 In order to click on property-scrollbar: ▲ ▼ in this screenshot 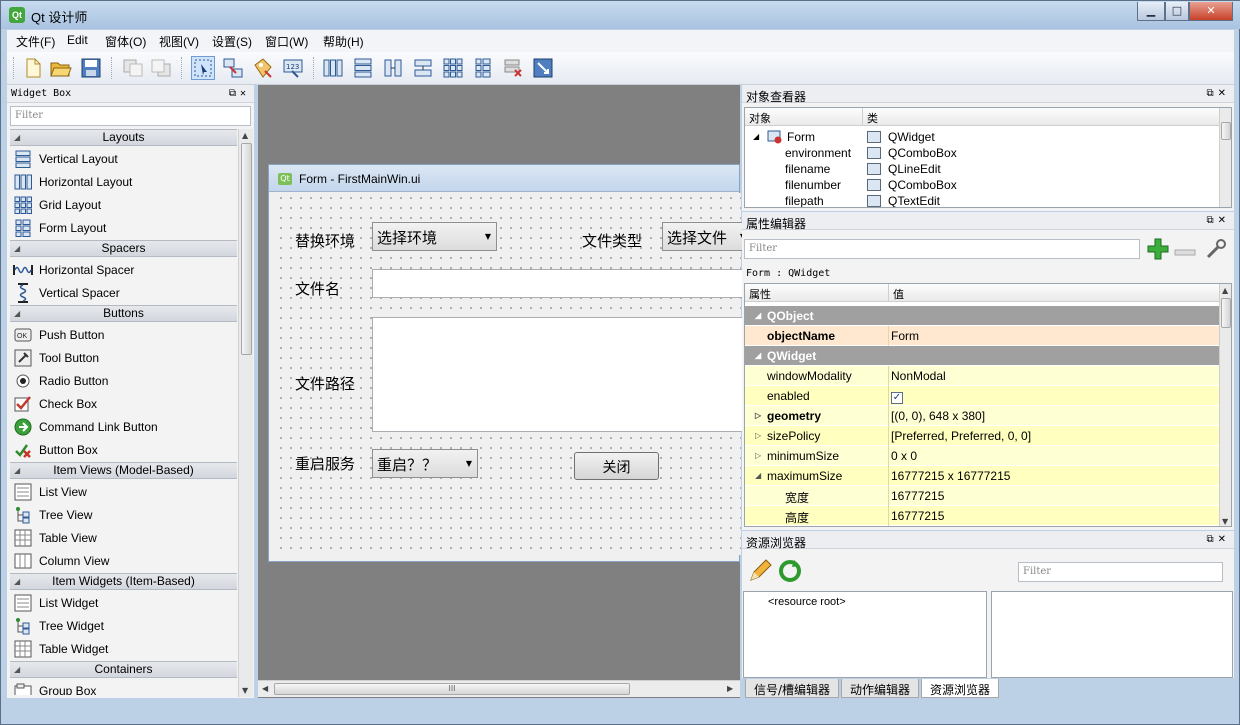, I will do `click(1225, 405)`.